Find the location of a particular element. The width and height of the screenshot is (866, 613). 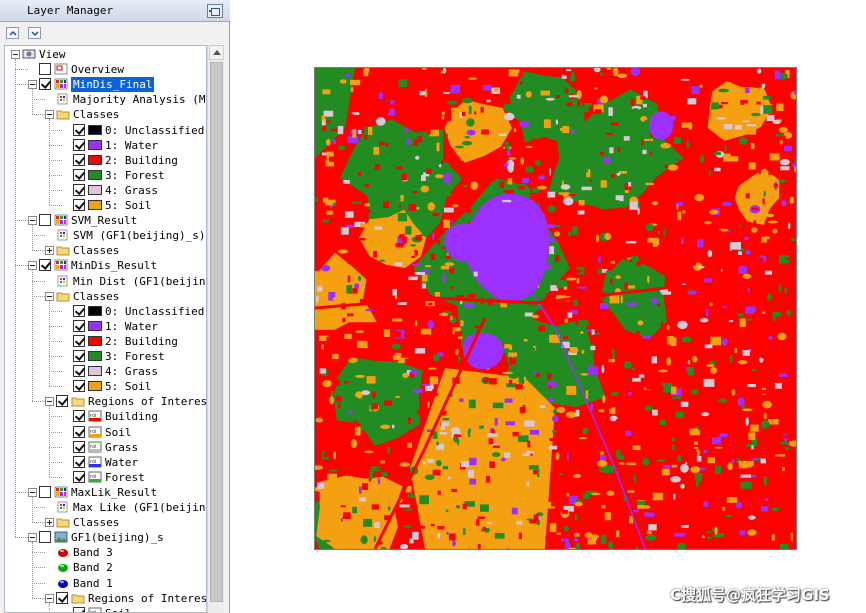

tree-item-label: 1: Water is located at coordinates (131, 326).